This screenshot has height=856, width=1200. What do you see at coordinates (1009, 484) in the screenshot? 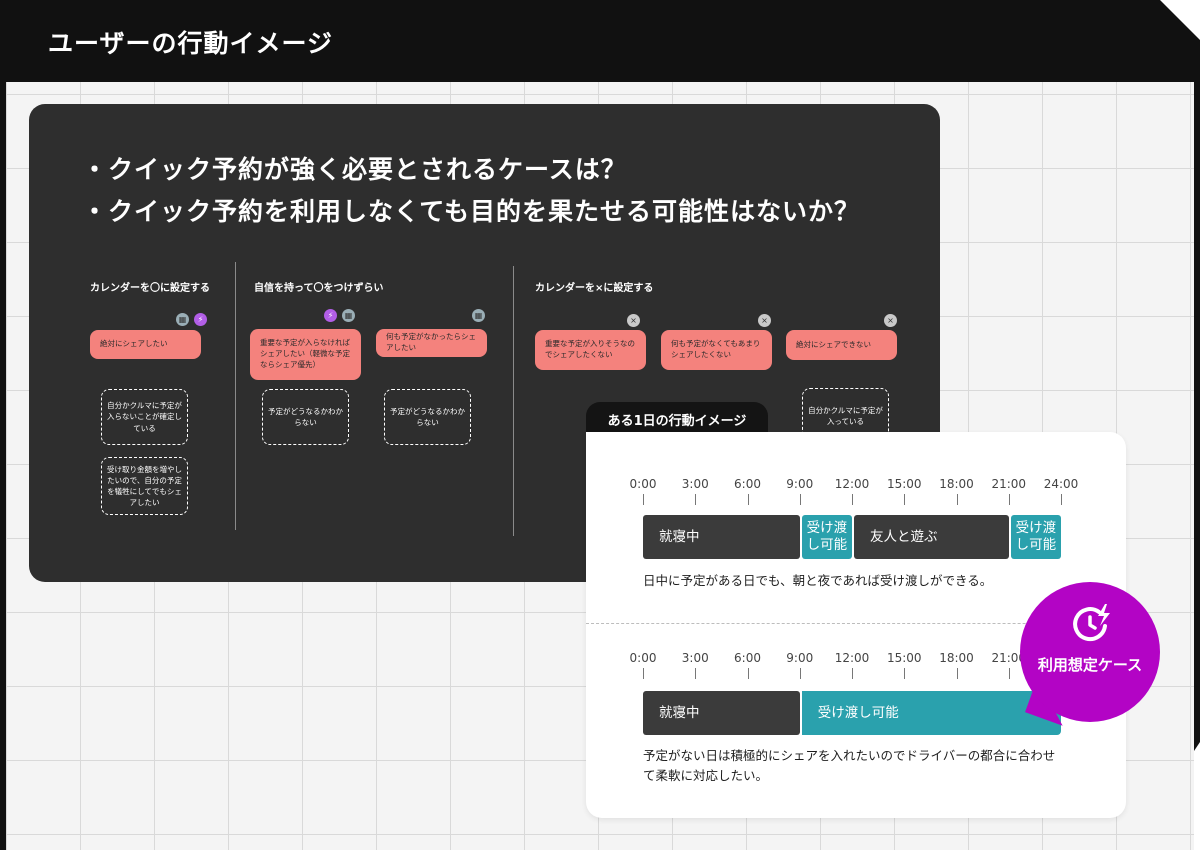
I see `hour-label: 21:00` at bounding box center [1009, 484].